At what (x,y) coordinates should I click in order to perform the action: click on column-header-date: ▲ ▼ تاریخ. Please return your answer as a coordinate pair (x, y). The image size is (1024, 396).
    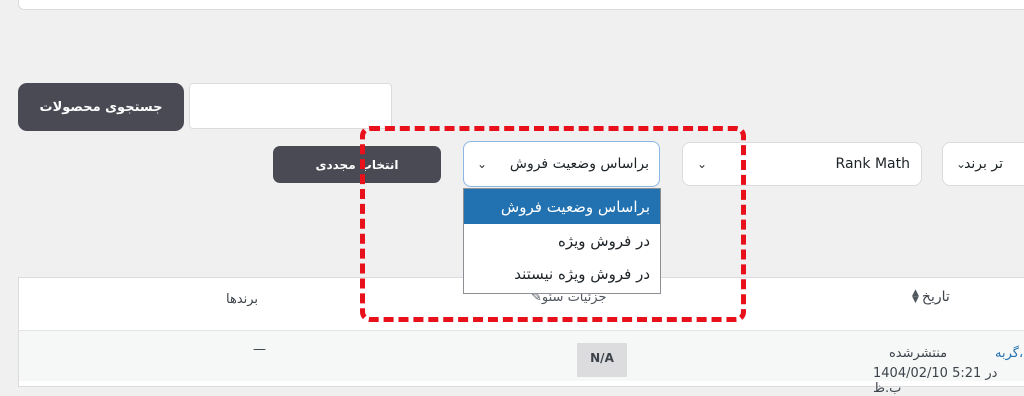
    Looking at the image, I should click on (931, 297).